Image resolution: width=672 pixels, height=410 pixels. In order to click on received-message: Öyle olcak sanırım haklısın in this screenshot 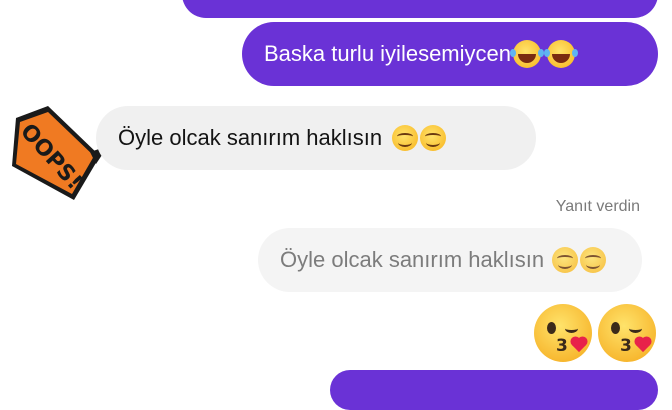, I will do `click(316, 138)`.